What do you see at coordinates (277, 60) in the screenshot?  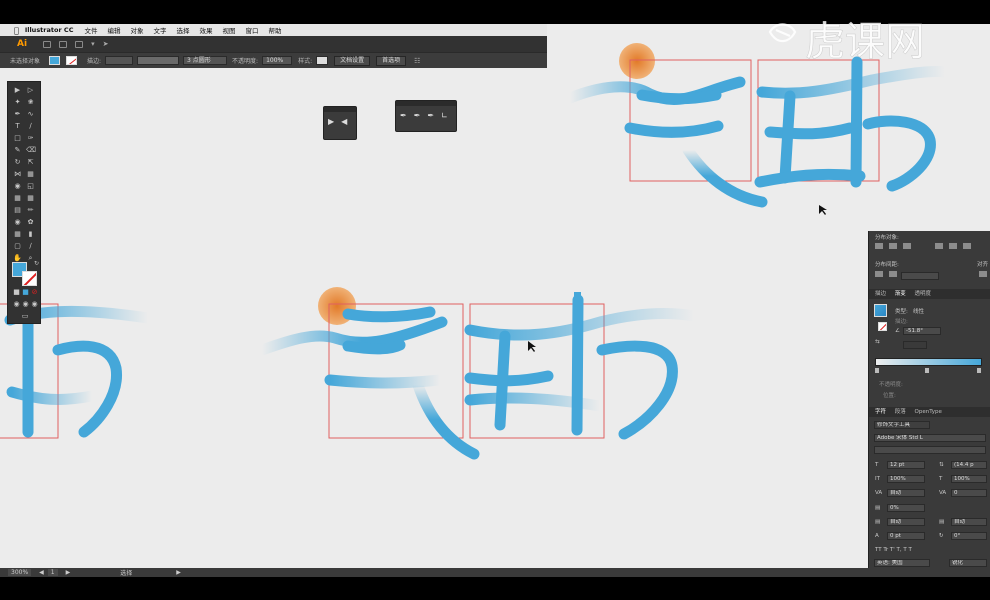 I see `opacity-field: 100%` at bounding box center [277, 60].